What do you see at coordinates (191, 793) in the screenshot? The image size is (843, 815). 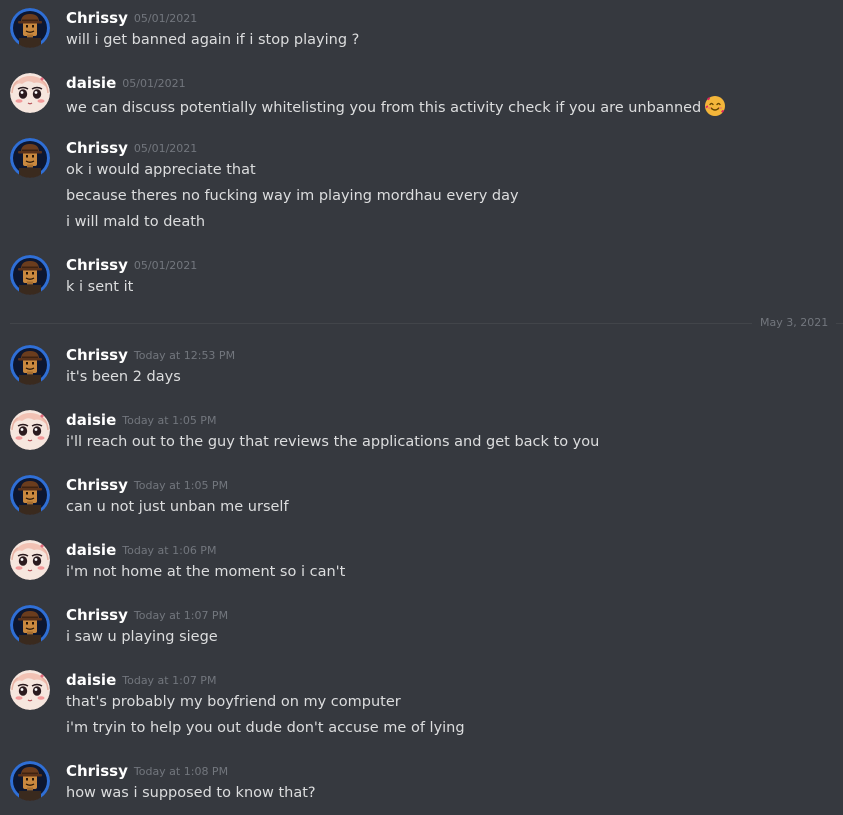 I see `message-text: how was i supposed to know that?` at bounding box center [191, 793].